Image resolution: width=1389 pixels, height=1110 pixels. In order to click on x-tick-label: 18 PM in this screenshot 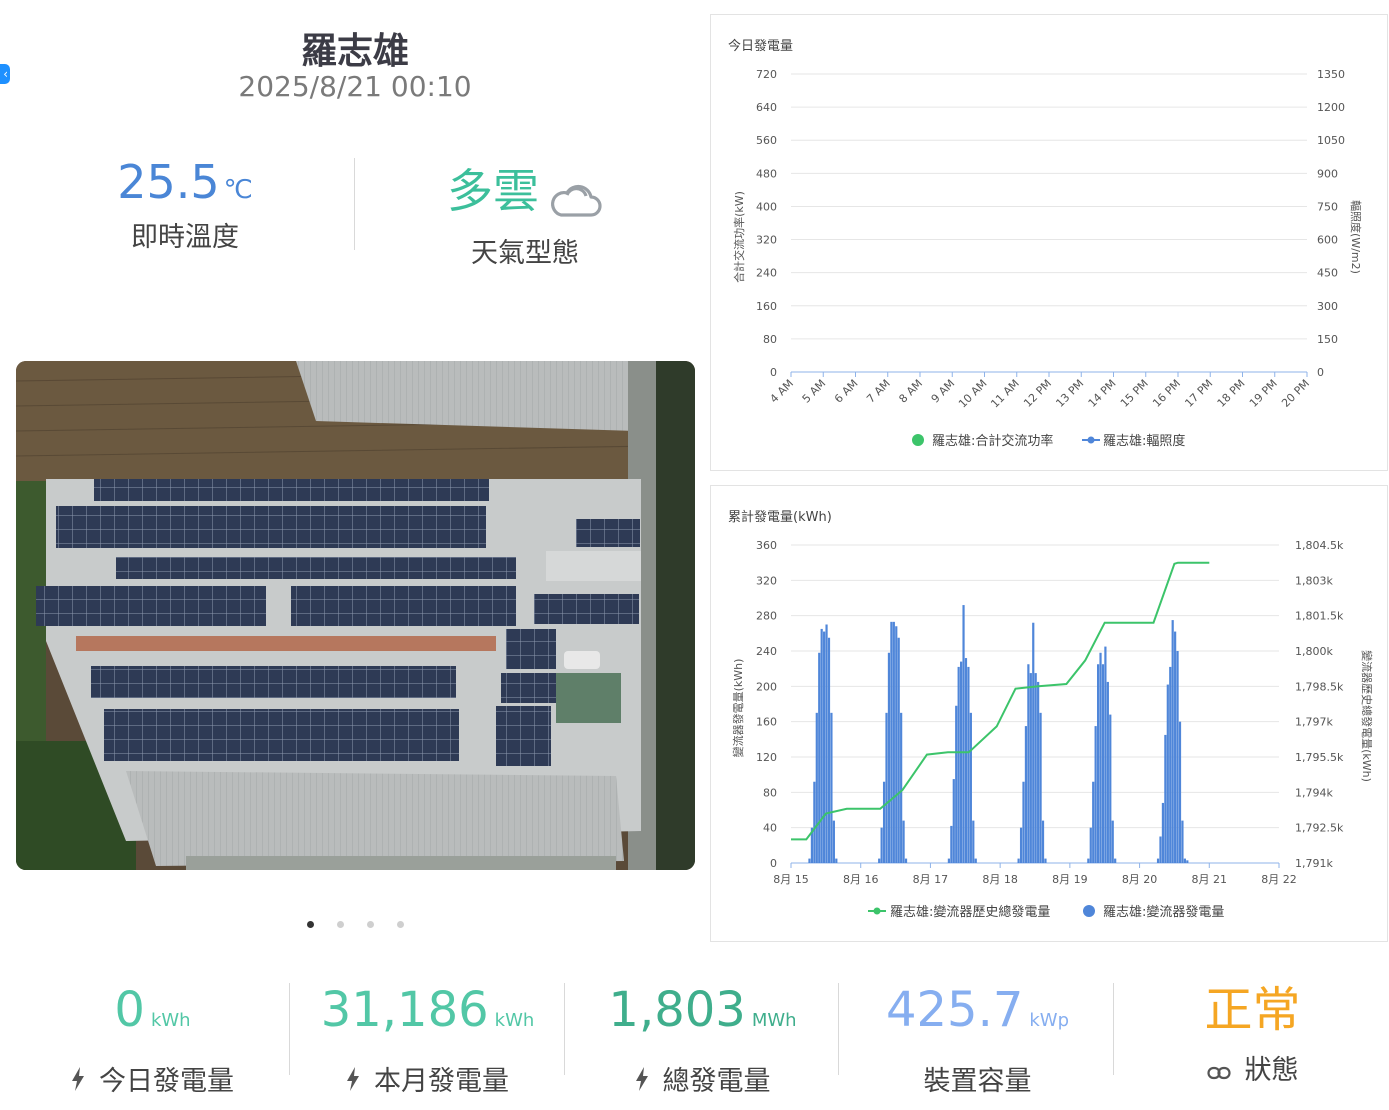, I will do `click(1231, 393)`.